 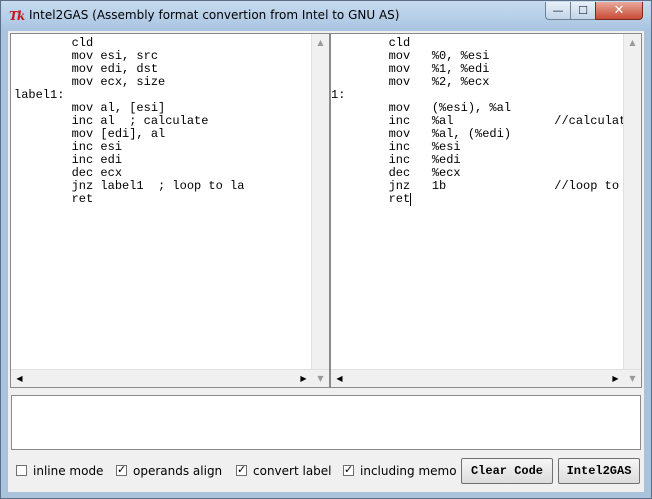 I want to click on right-horizontal-scrollbar: ◀ ▶, so click(x=486, y=378).